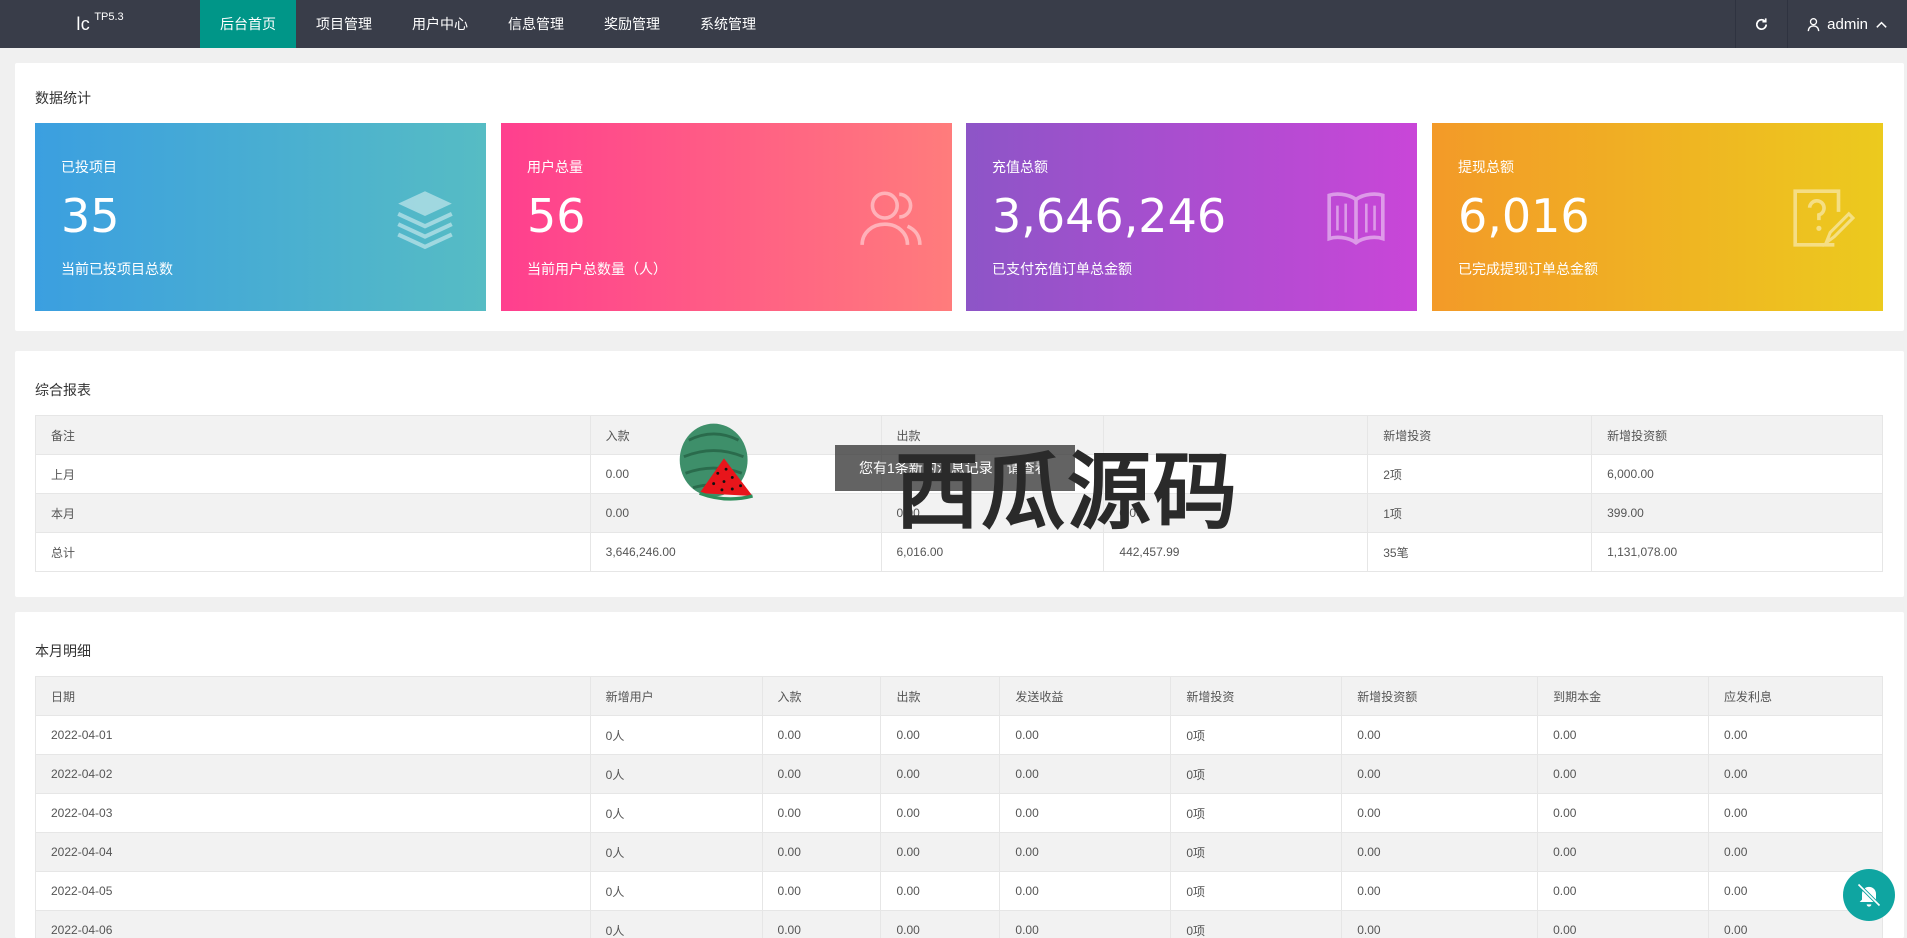  I want to click on monthly-col-principal: 到期本金, so click(1623, 696).